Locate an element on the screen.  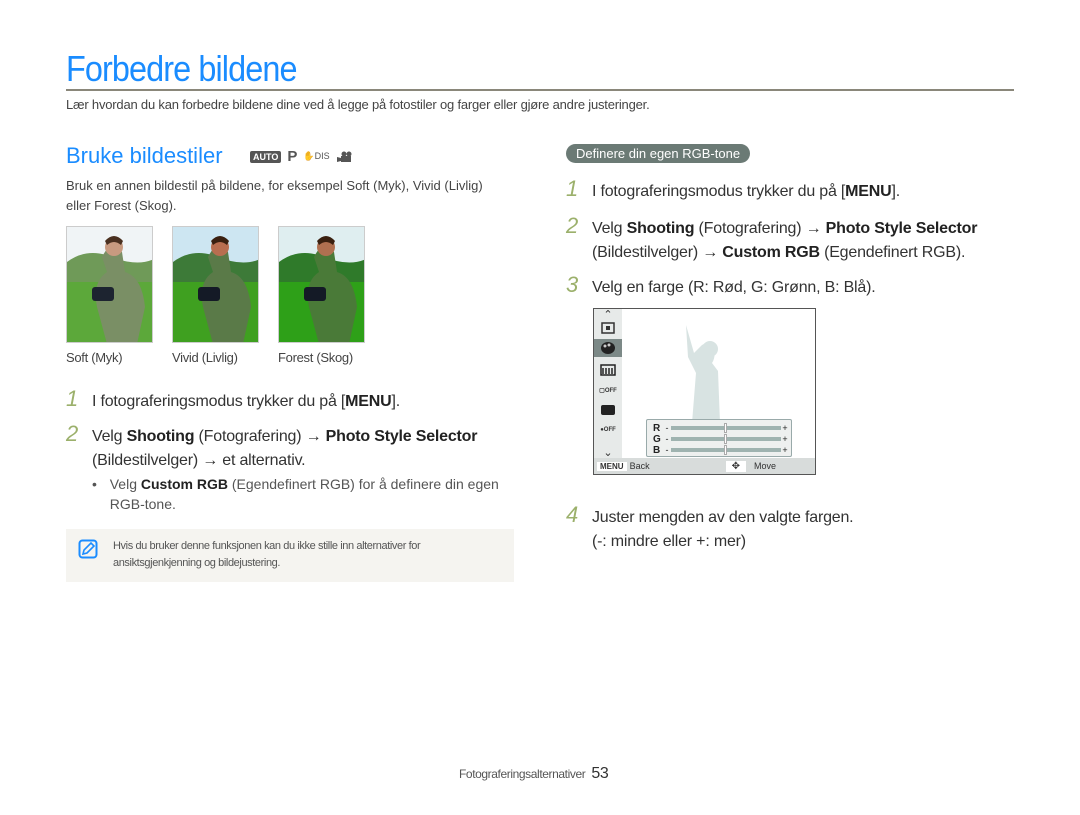
subsection-pill: Definere din egen RGB-tone is located at coordinates (658, 153).